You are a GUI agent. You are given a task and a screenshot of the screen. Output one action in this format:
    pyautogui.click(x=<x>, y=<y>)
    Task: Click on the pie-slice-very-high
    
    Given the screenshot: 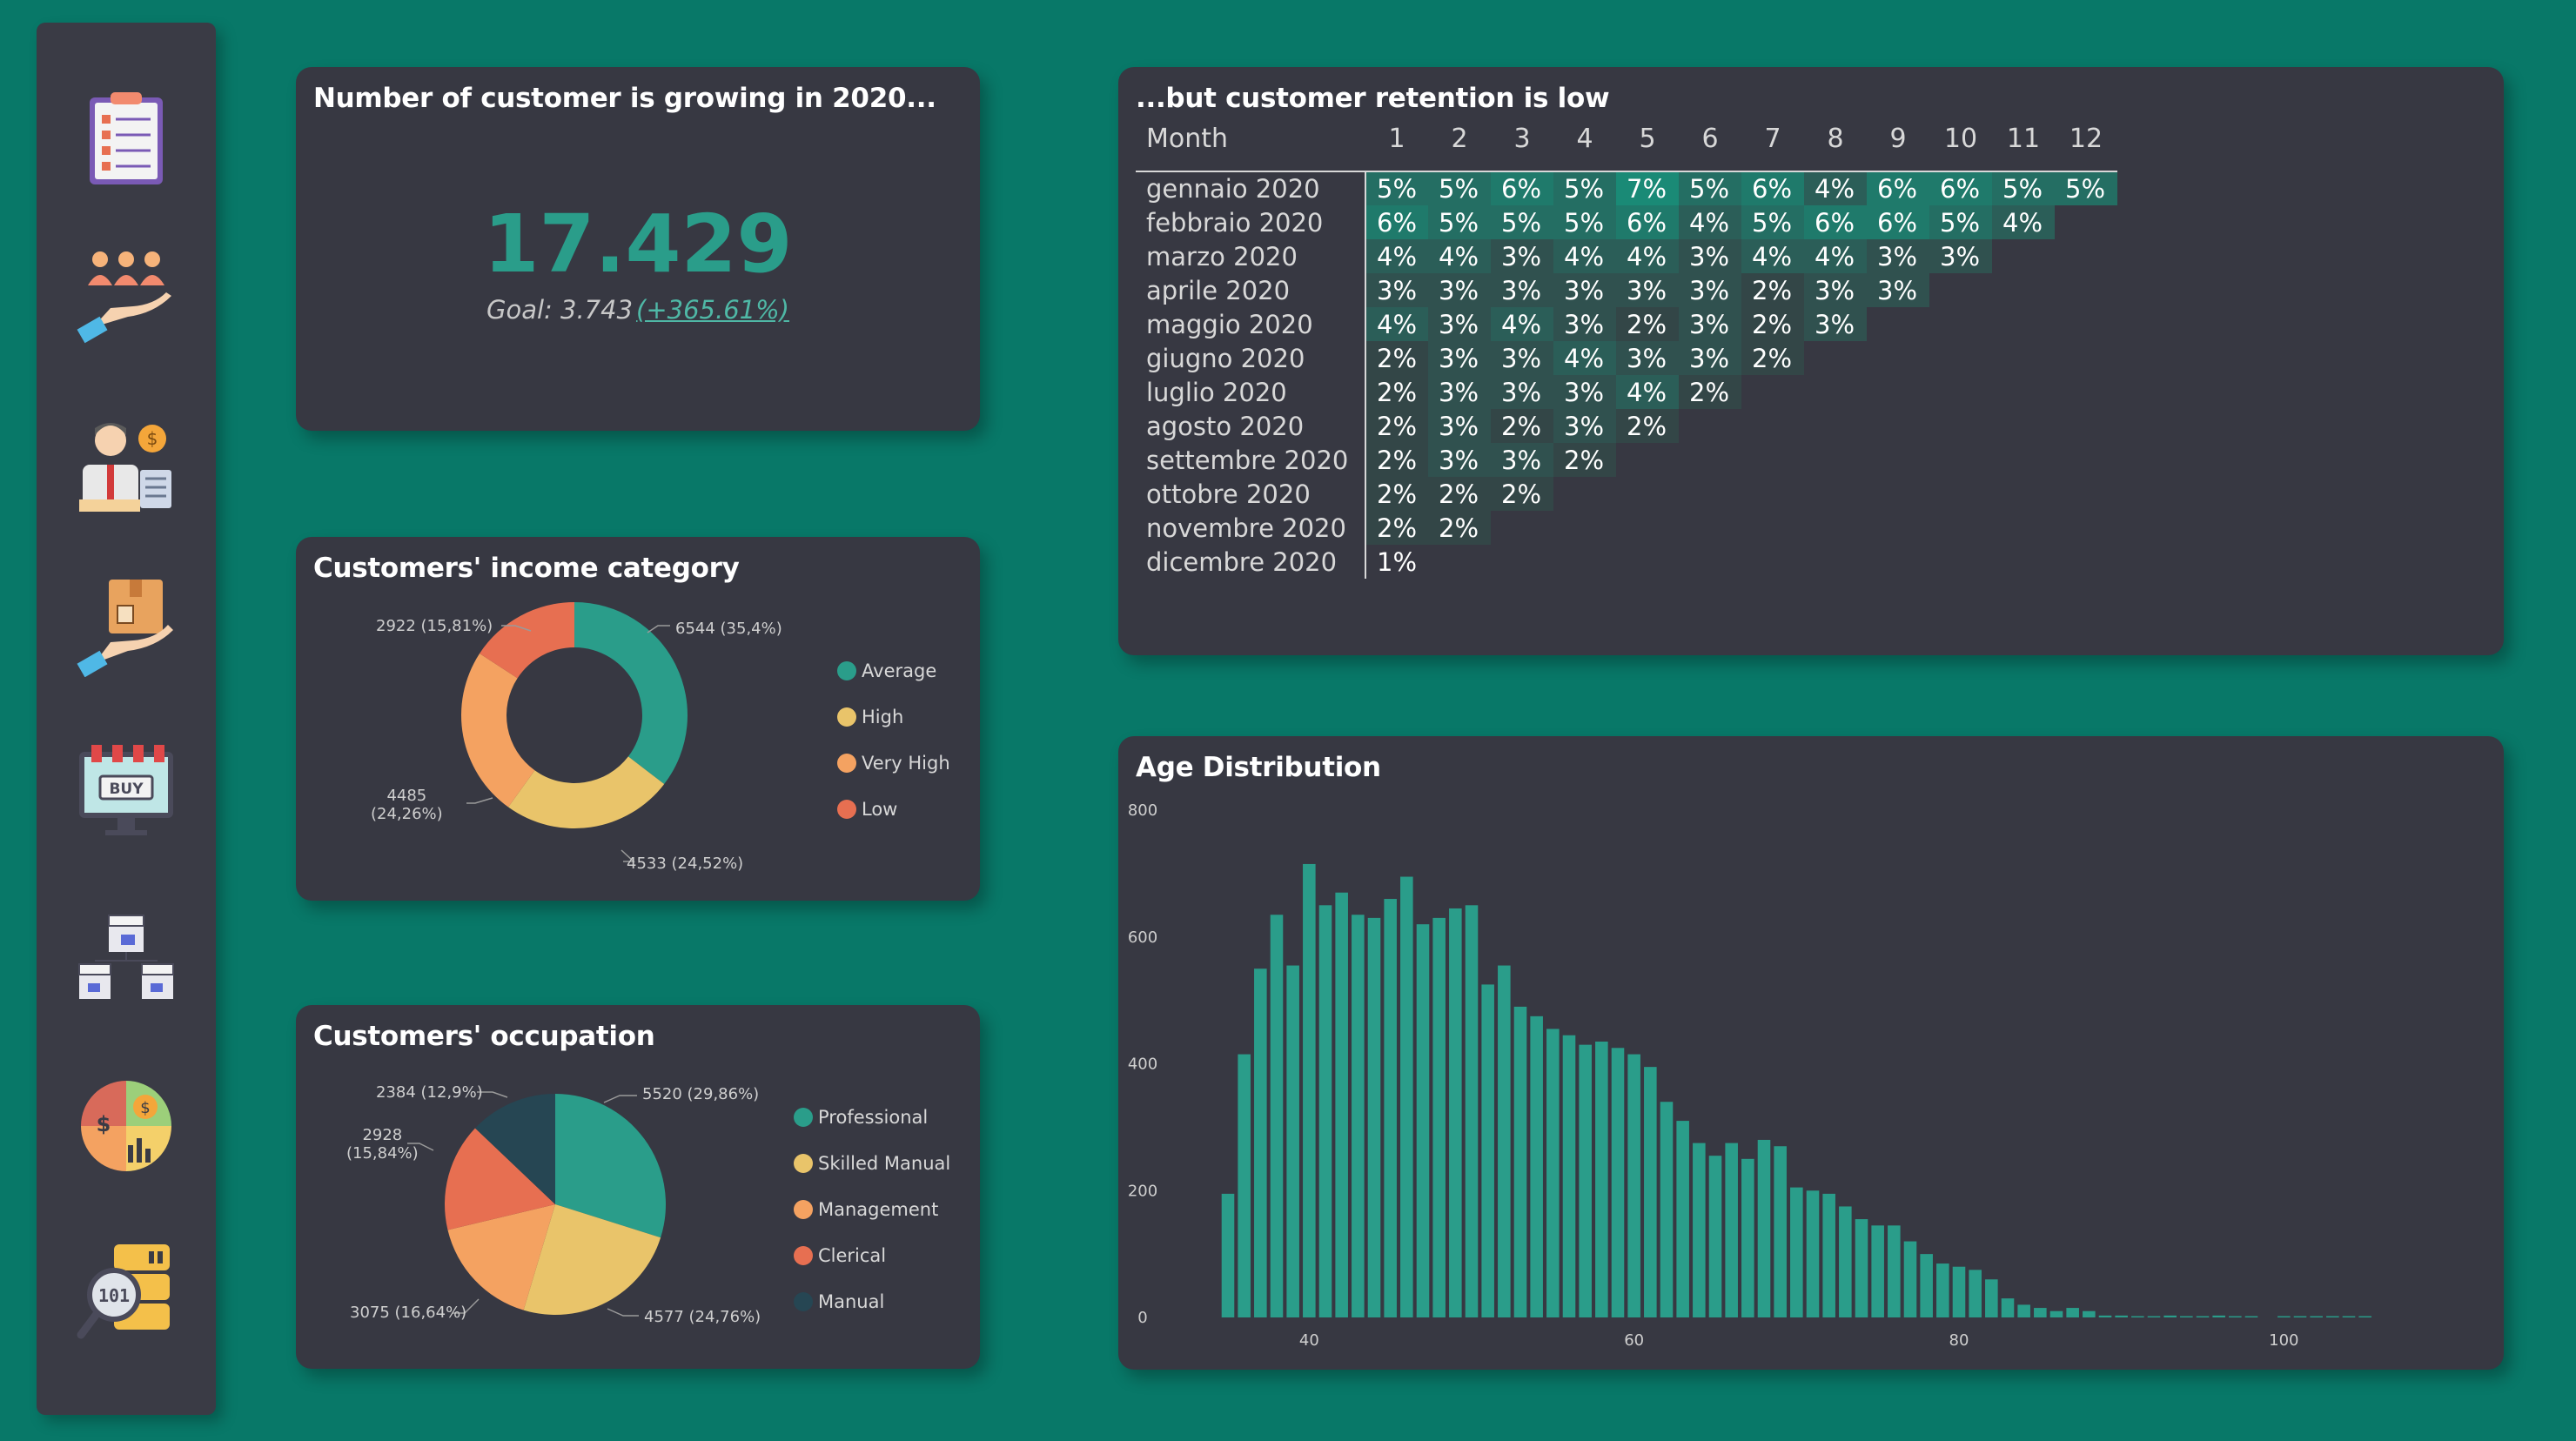 What is the action you would take?
    pyautogui.click(x=498, y=730)
    